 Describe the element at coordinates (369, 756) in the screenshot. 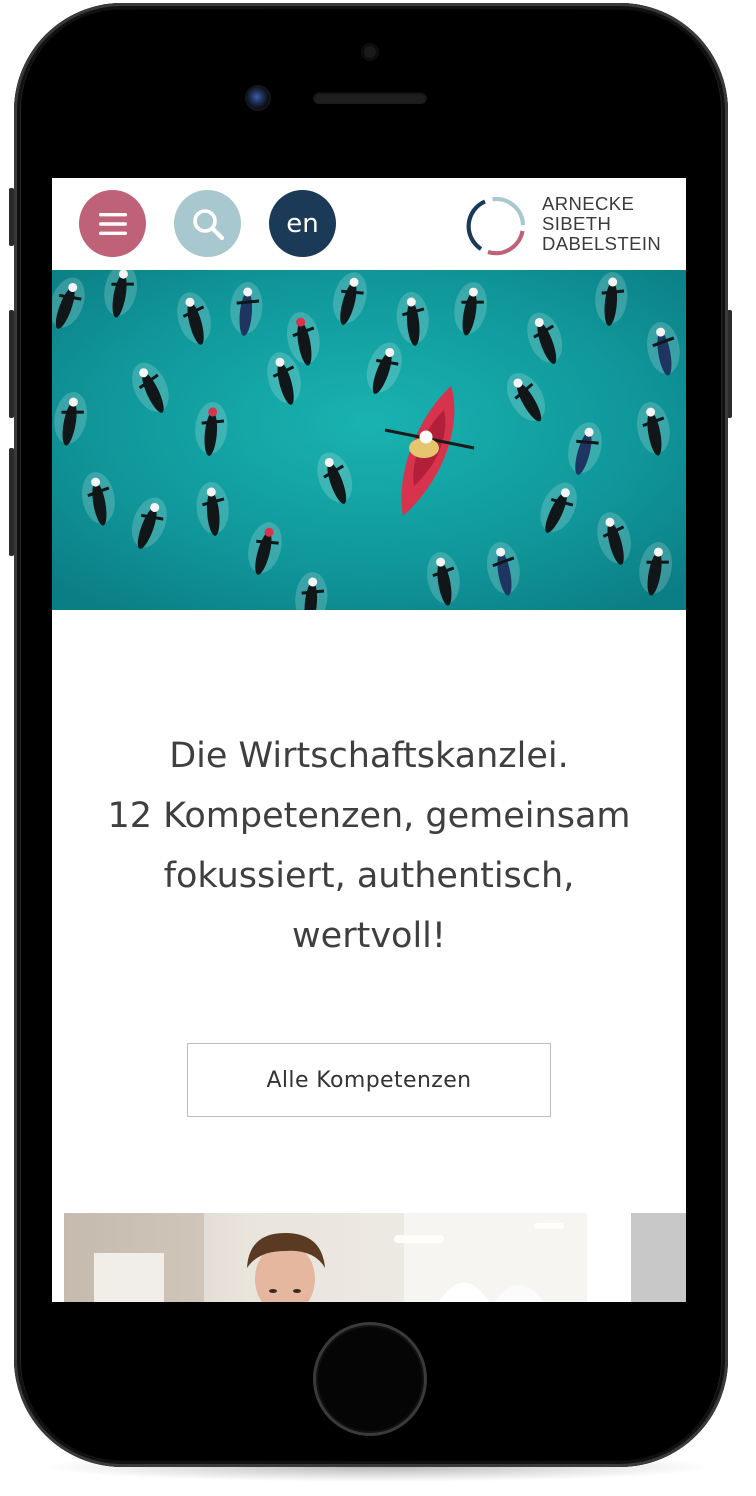

I see `headline-line-1: Die Wirtschaftskanzlei.` at that location.